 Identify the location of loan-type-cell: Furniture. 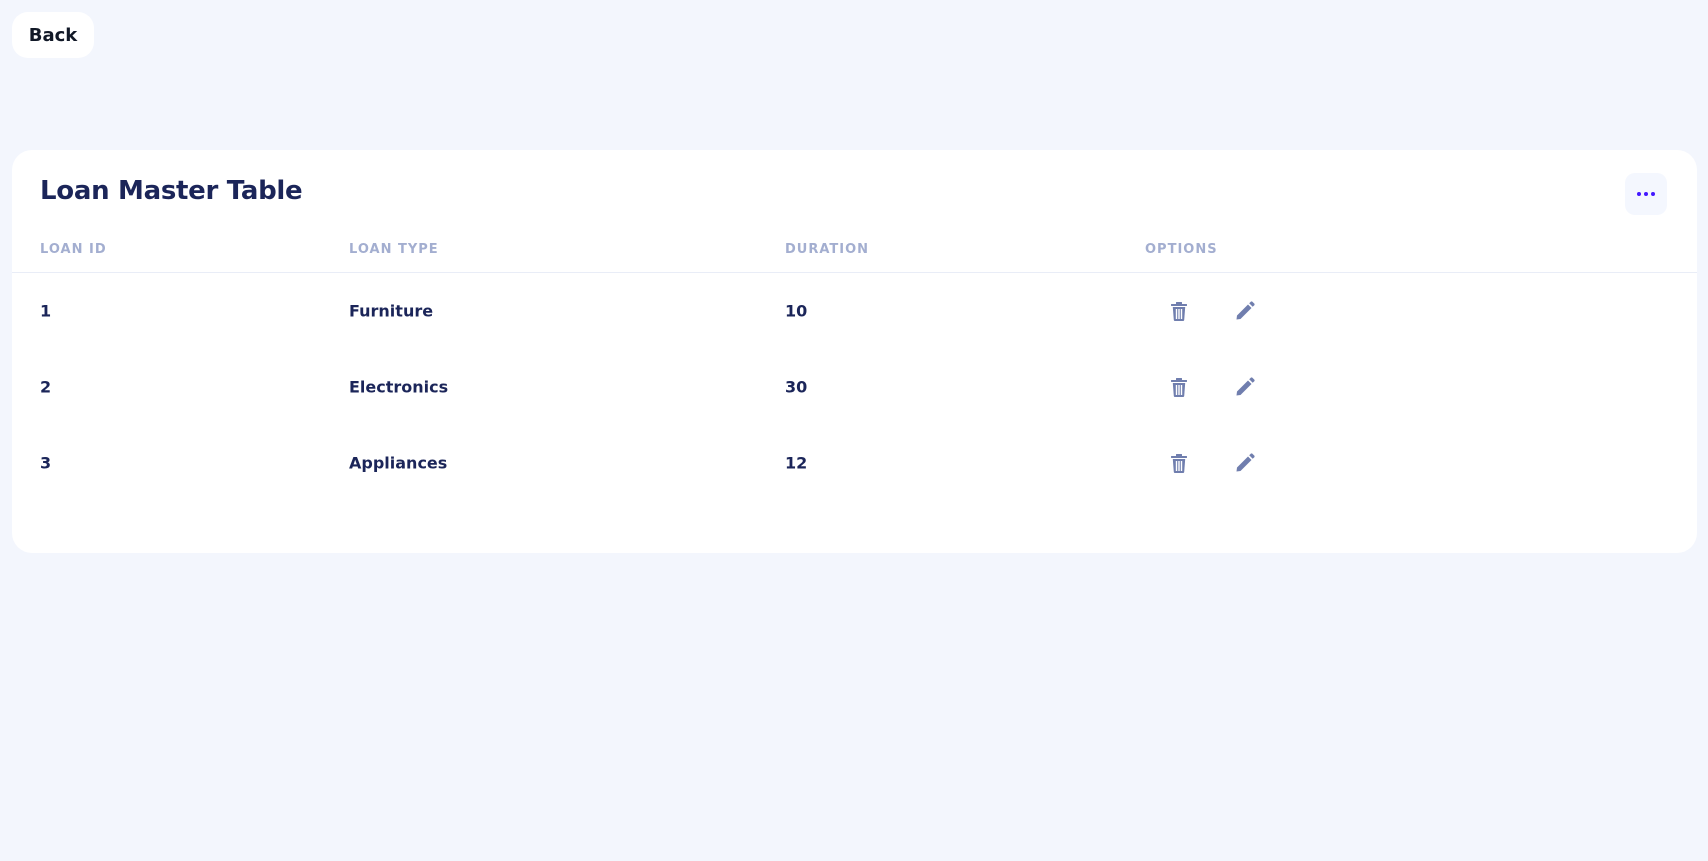
(391, 311).